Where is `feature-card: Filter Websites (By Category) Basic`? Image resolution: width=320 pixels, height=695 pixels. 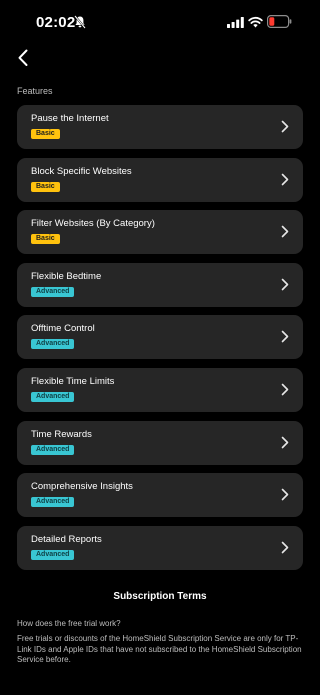
feature-card: Filter Websites (By Category) Basic is located at coordinates (160, 232).